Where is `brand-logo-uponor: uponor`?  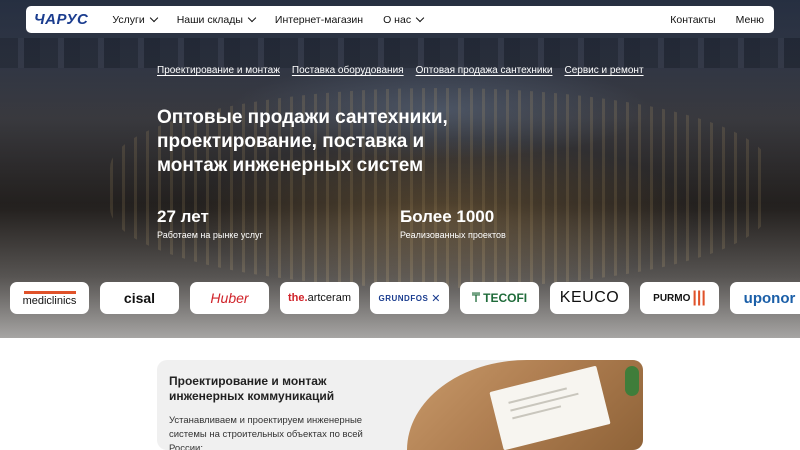
brand-logo-uponor: uponor is located at coordinates (765, 298).